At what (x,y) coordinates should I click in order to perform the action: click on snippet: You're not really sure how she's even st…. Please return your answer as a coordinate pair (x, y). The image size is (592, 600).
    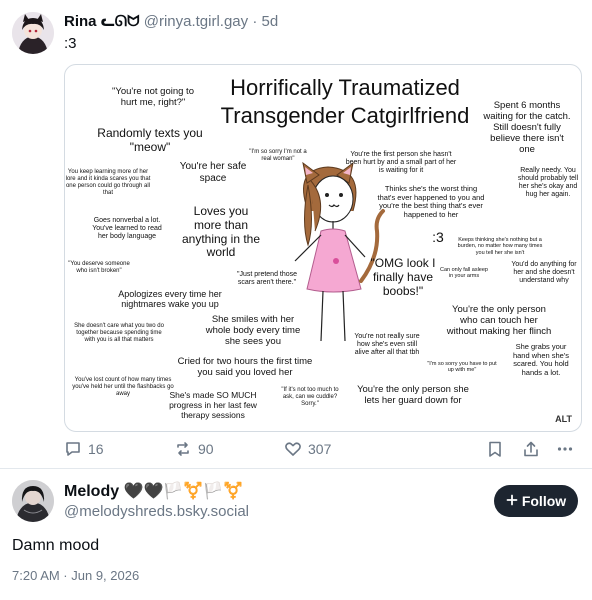
    Looking at the image, I should click on (387, 345).